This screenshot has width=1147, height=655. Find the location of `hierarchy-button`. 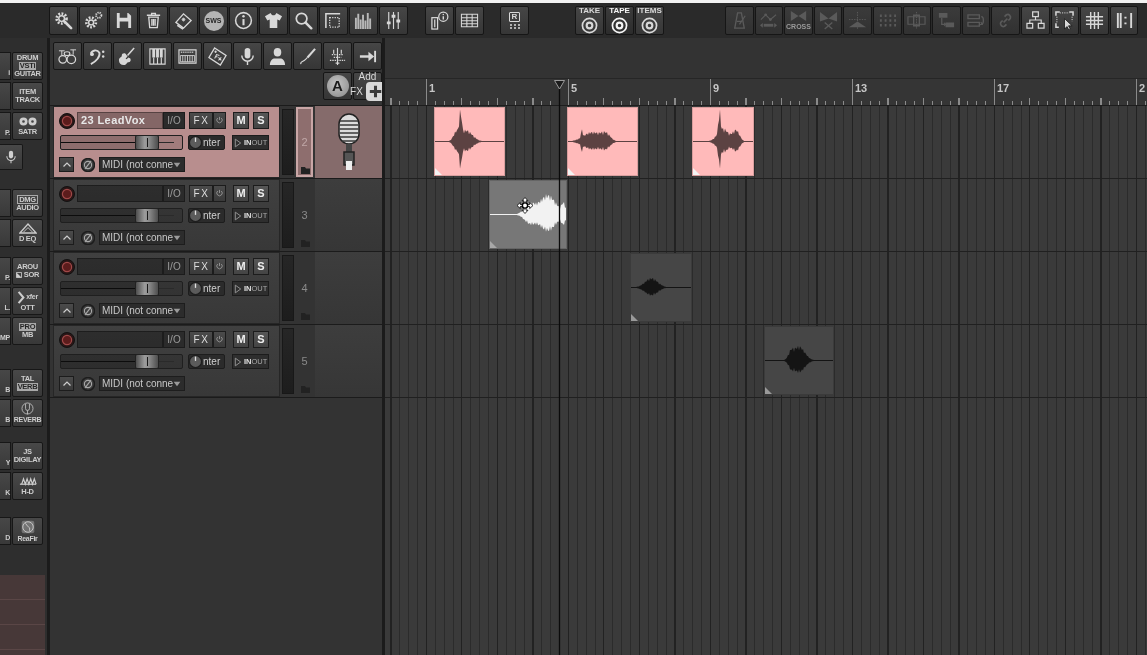

hierarchy-button is located at coordinates (1035, 20).